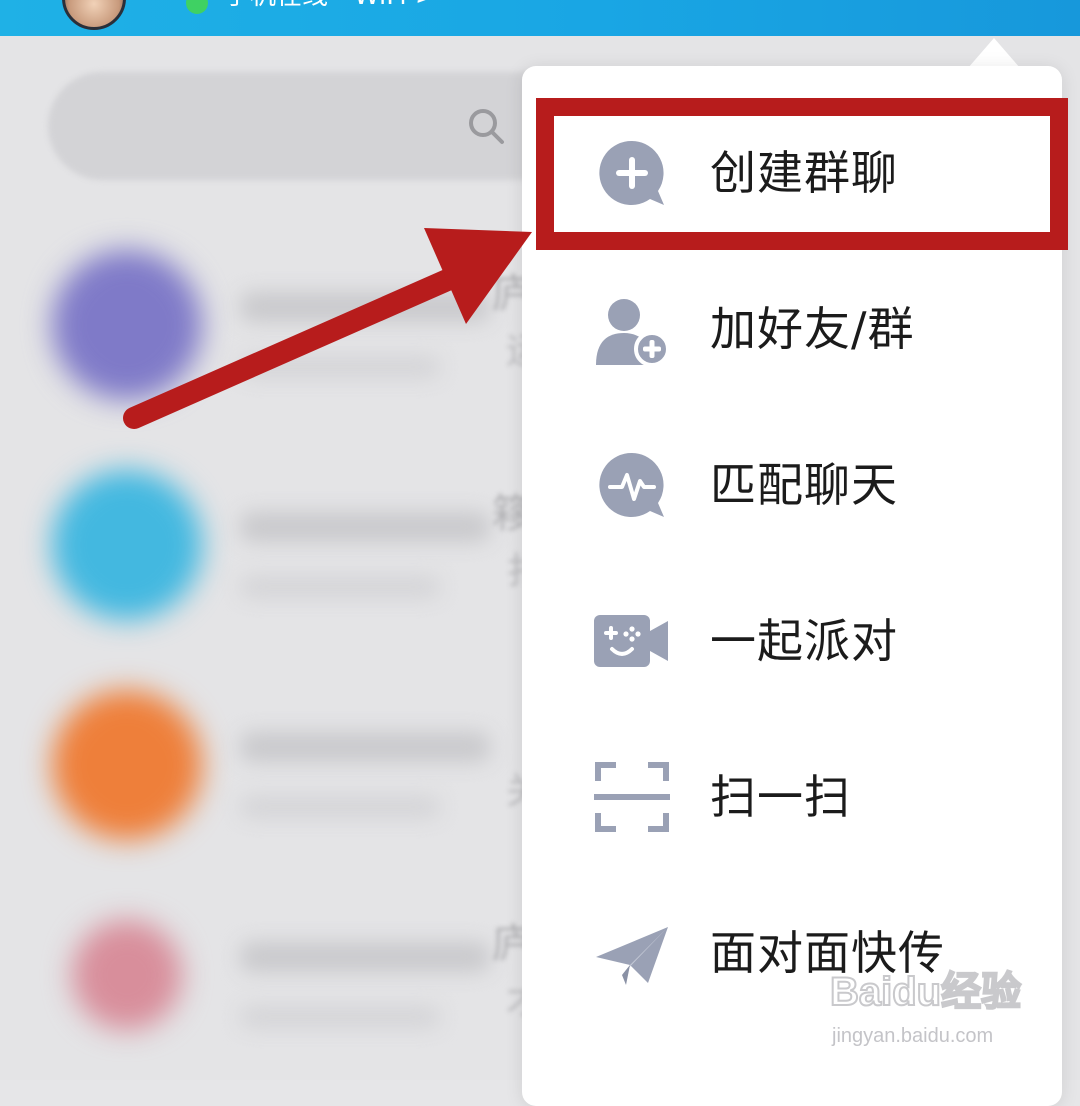 The height and width of the screenshot is (1106, 1080). Describe the element at coordinates (631, 641) in the screenshot. I see `party-game-icon` at that location.